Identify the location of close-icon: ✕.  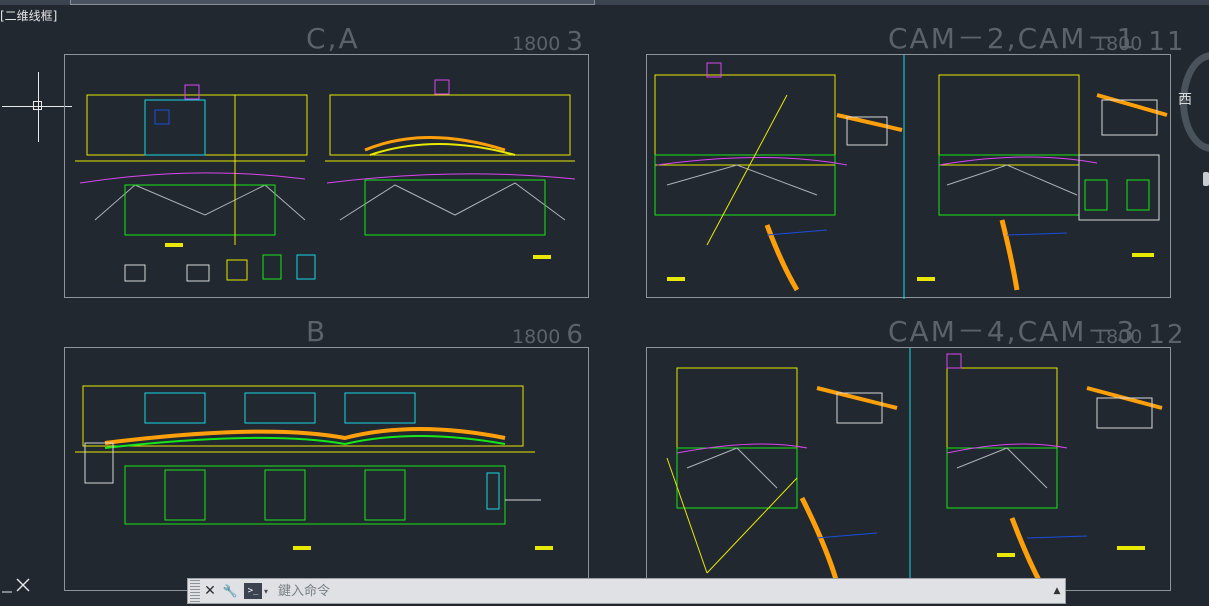
(210, 591).